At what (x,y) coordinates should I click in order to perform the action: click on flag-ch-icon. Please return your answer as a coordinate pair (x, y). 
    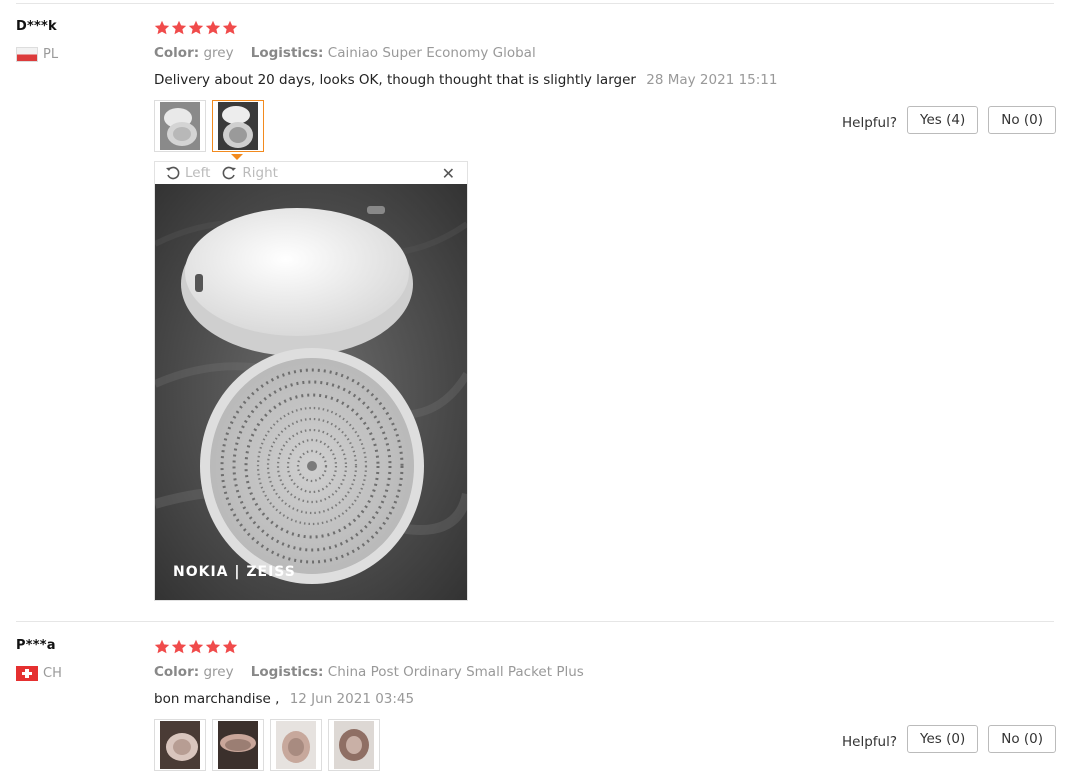
    Looking at the image, I should click on (27, 673).